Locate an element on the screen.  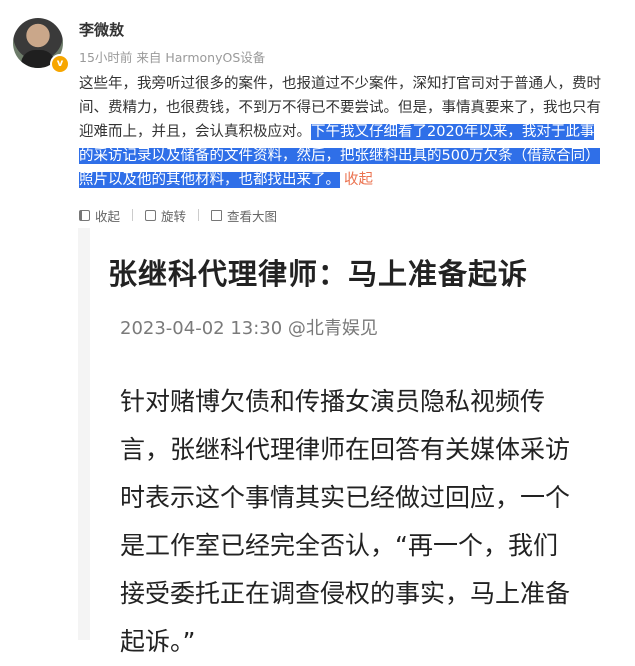
rotate-icon is located at coordinates (151, 215).